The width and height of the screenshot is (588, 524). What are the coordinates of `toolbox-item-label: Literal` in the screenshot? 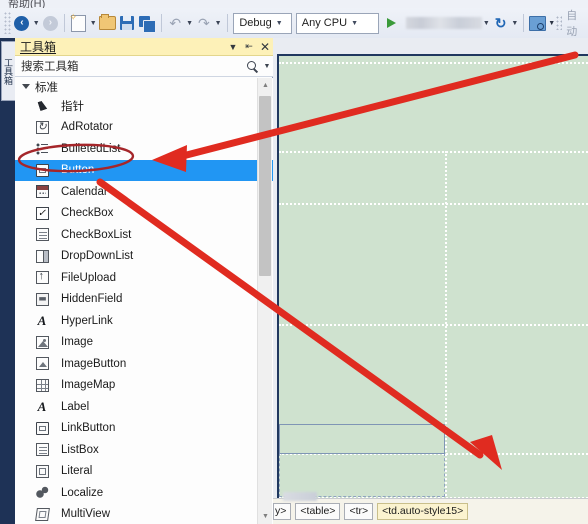 It's located at (77, 471).